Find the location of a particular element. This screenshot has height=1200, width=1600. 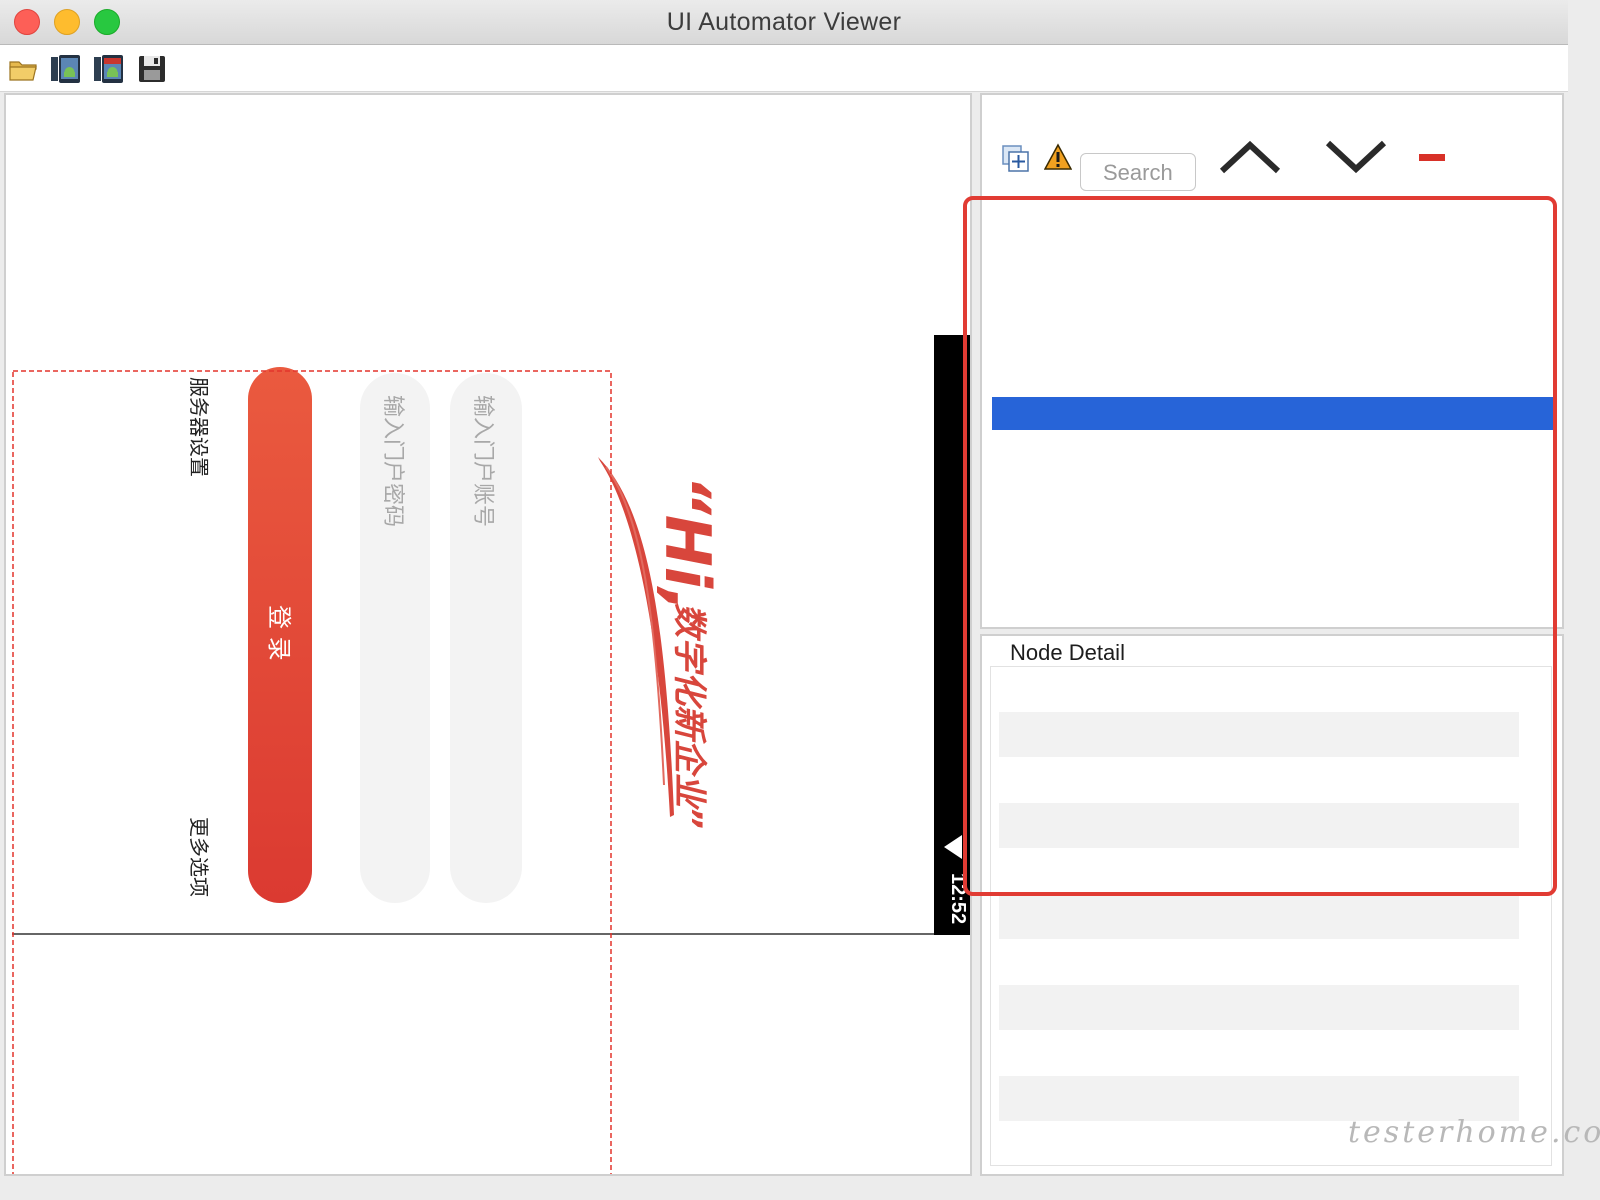

save-icon is located at coordinates (152, 69).